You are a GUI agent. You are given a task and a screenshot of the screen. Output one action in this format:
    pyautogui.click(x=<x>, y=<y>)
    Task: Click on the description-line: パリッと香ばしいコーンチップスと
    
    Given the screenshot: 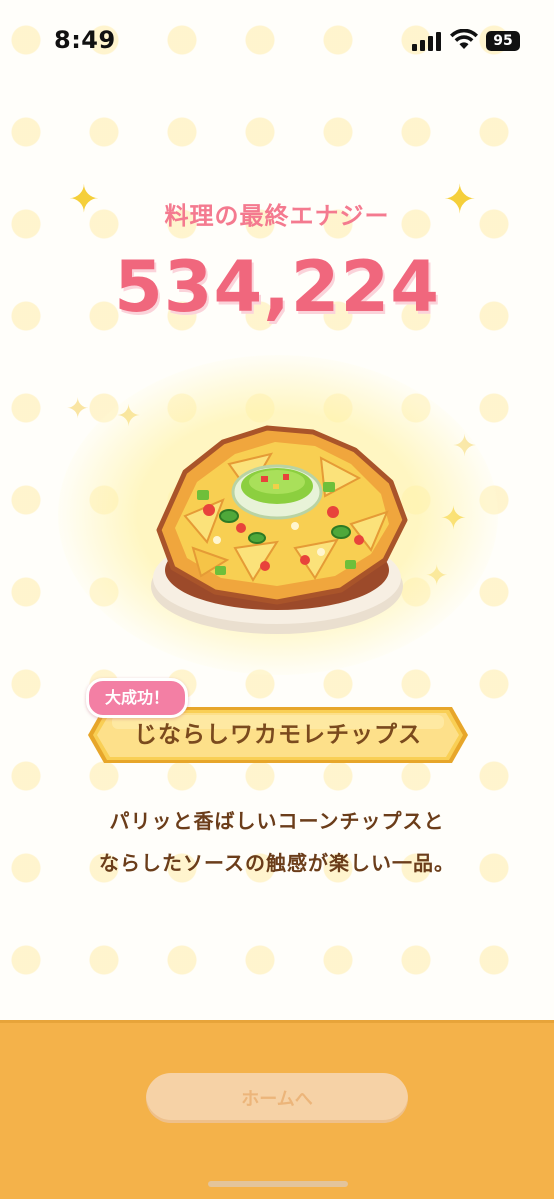 What is the action you would take?
    pyautogui.click(x=277, y=821)
    